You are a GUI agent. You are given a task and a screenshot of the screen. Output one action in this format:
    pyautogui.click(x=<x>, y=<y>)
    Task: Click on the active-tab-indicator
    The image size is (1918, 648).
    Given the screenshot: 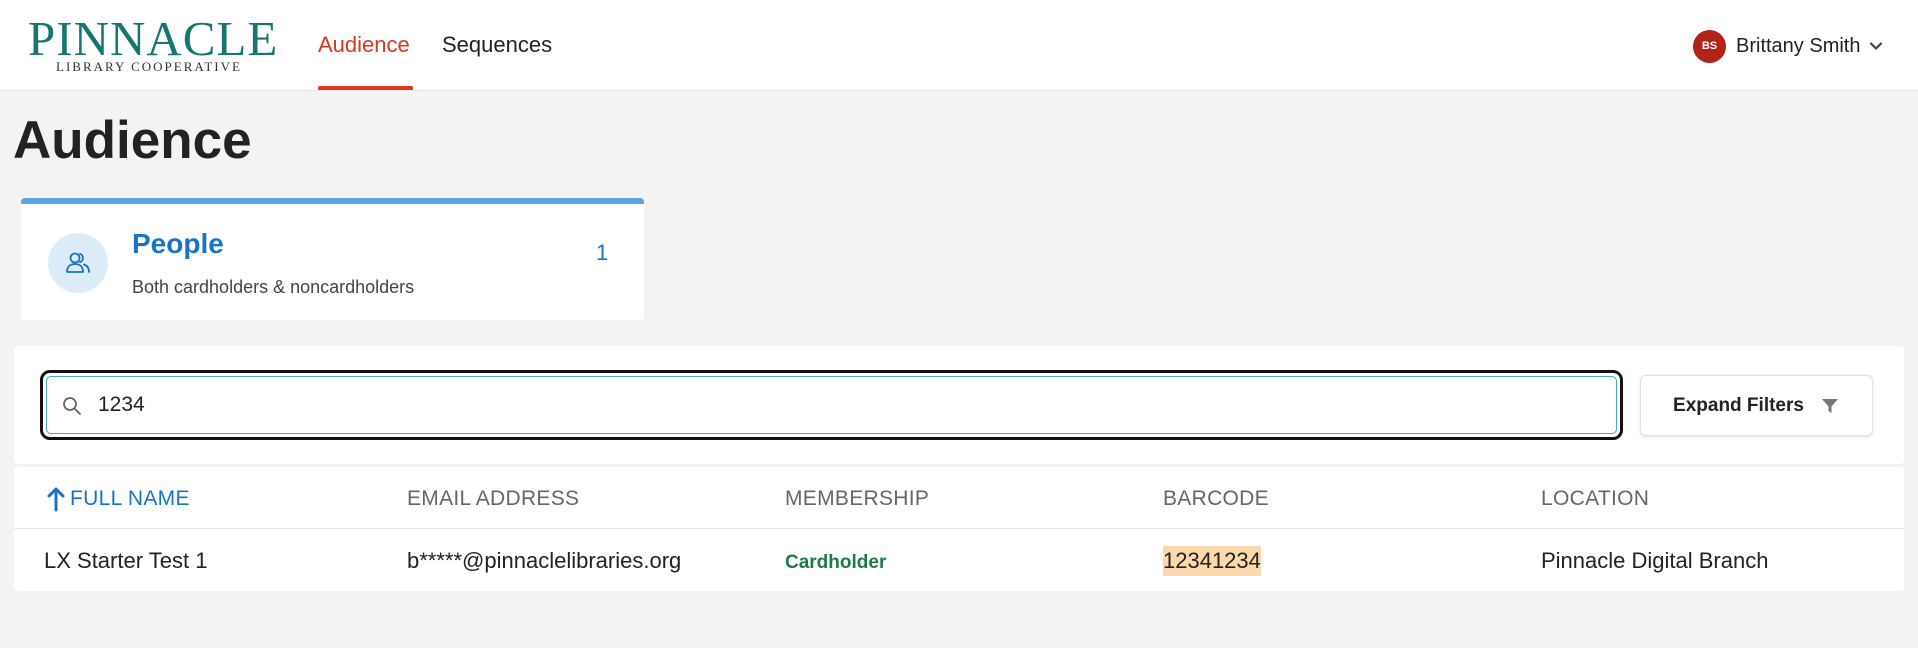 What is the action you would take?
    pyautogui.click(x=365, y=88)
    